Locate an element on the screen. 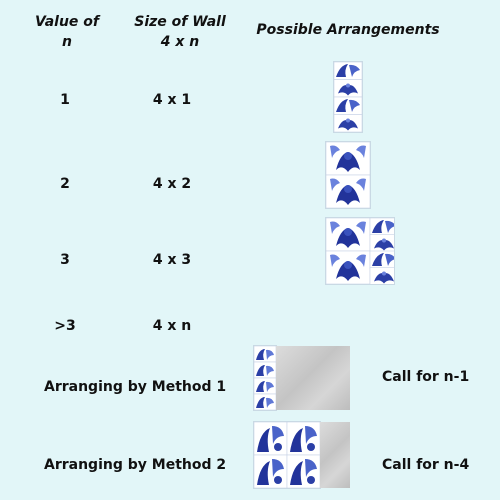 This screenshot has width=500, height=500. method-2-remaining-wall is located at coordinates (335, 455).